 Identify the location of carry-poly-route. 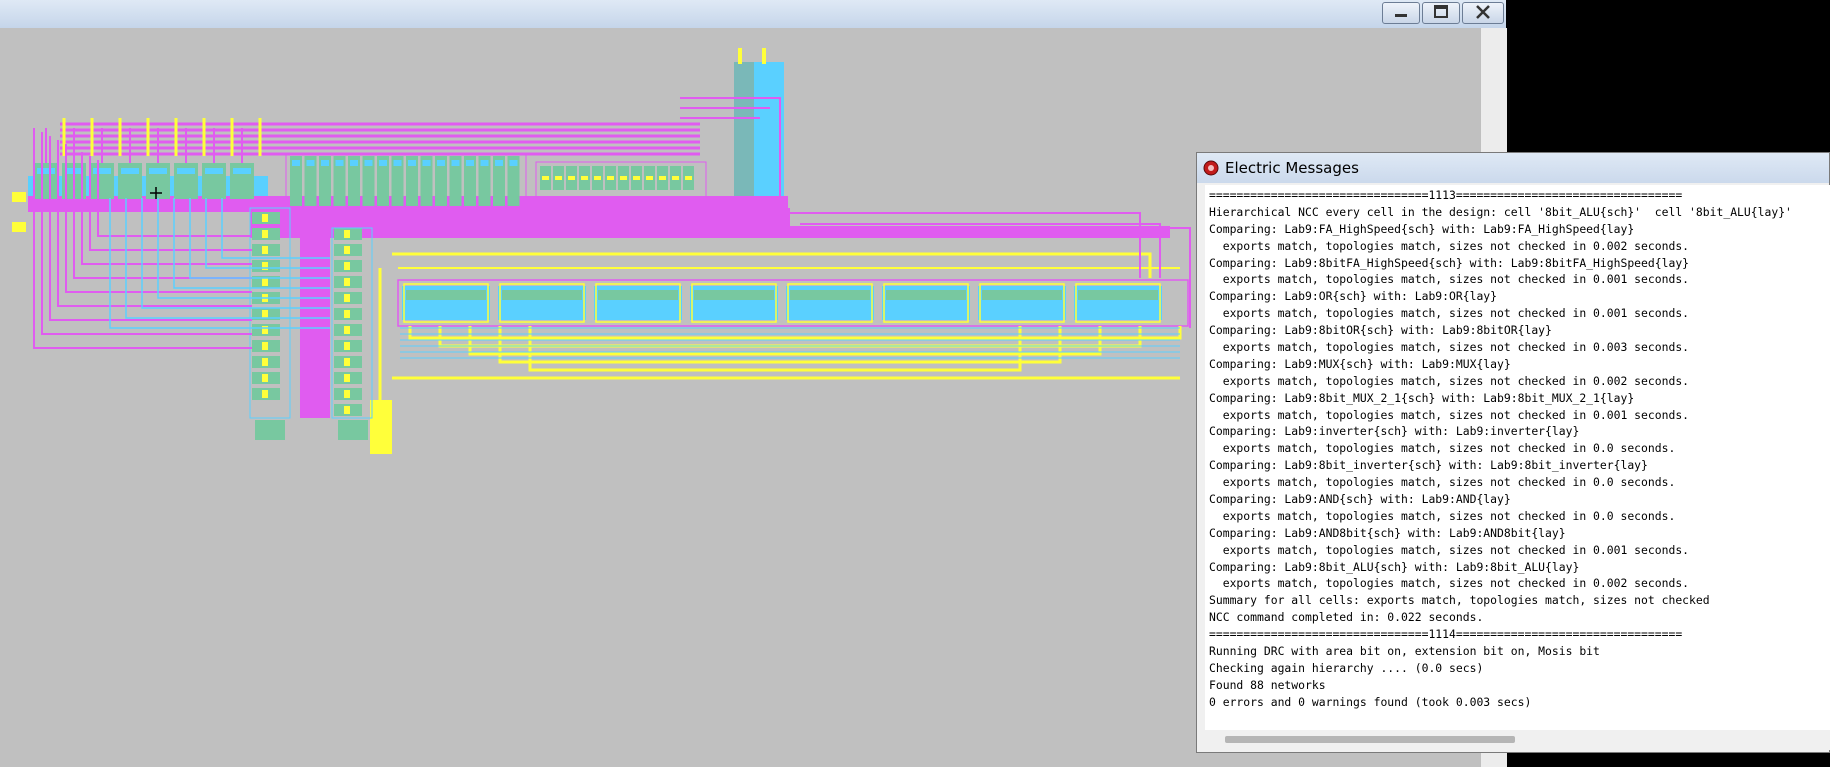
(790, 337).